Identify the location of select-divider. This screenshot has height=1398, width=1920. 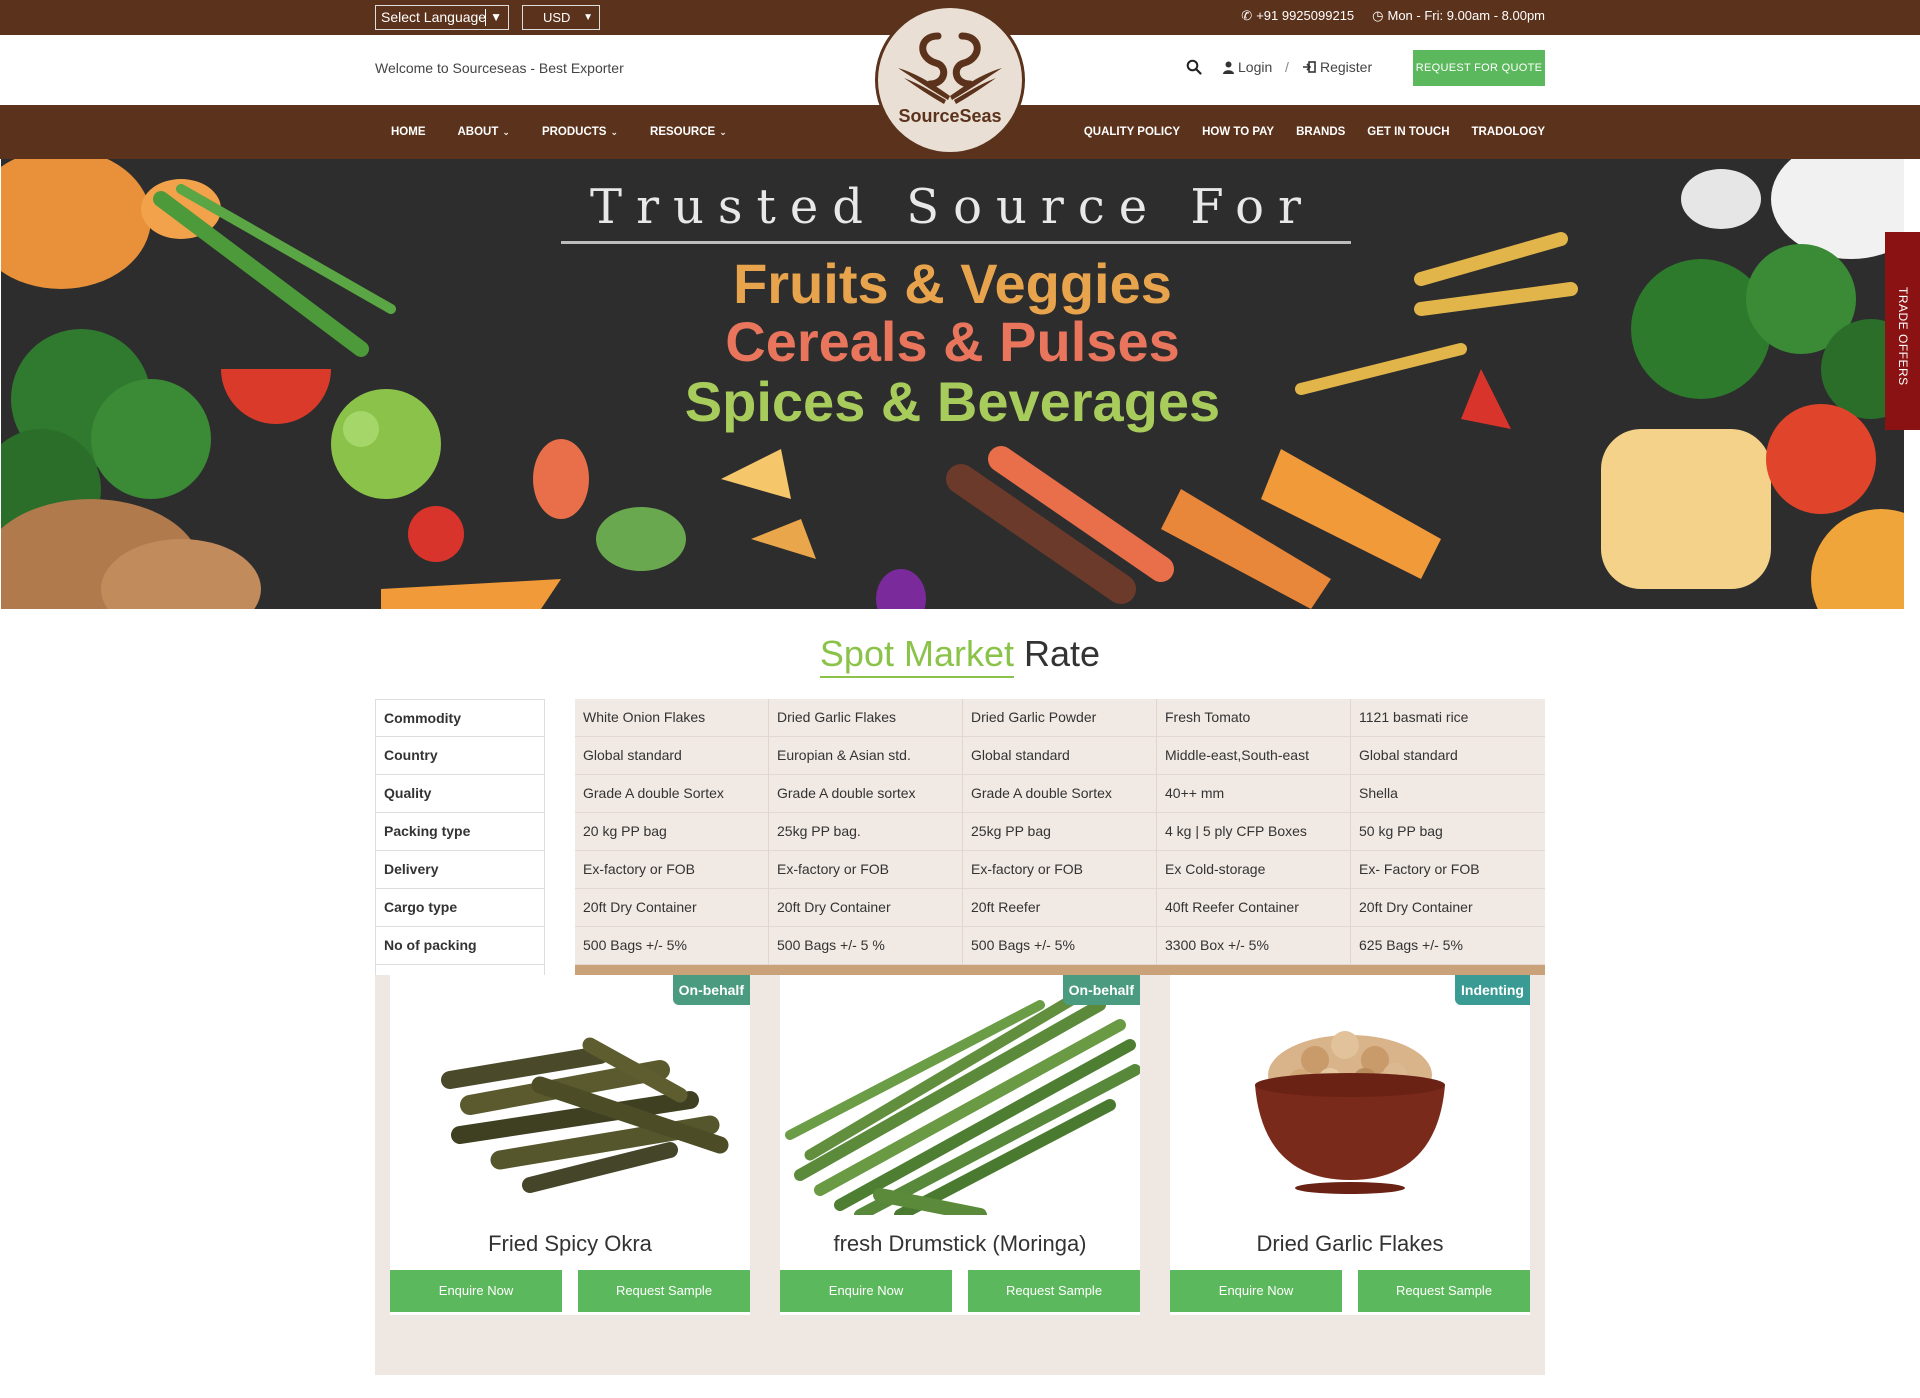
(485, 17).